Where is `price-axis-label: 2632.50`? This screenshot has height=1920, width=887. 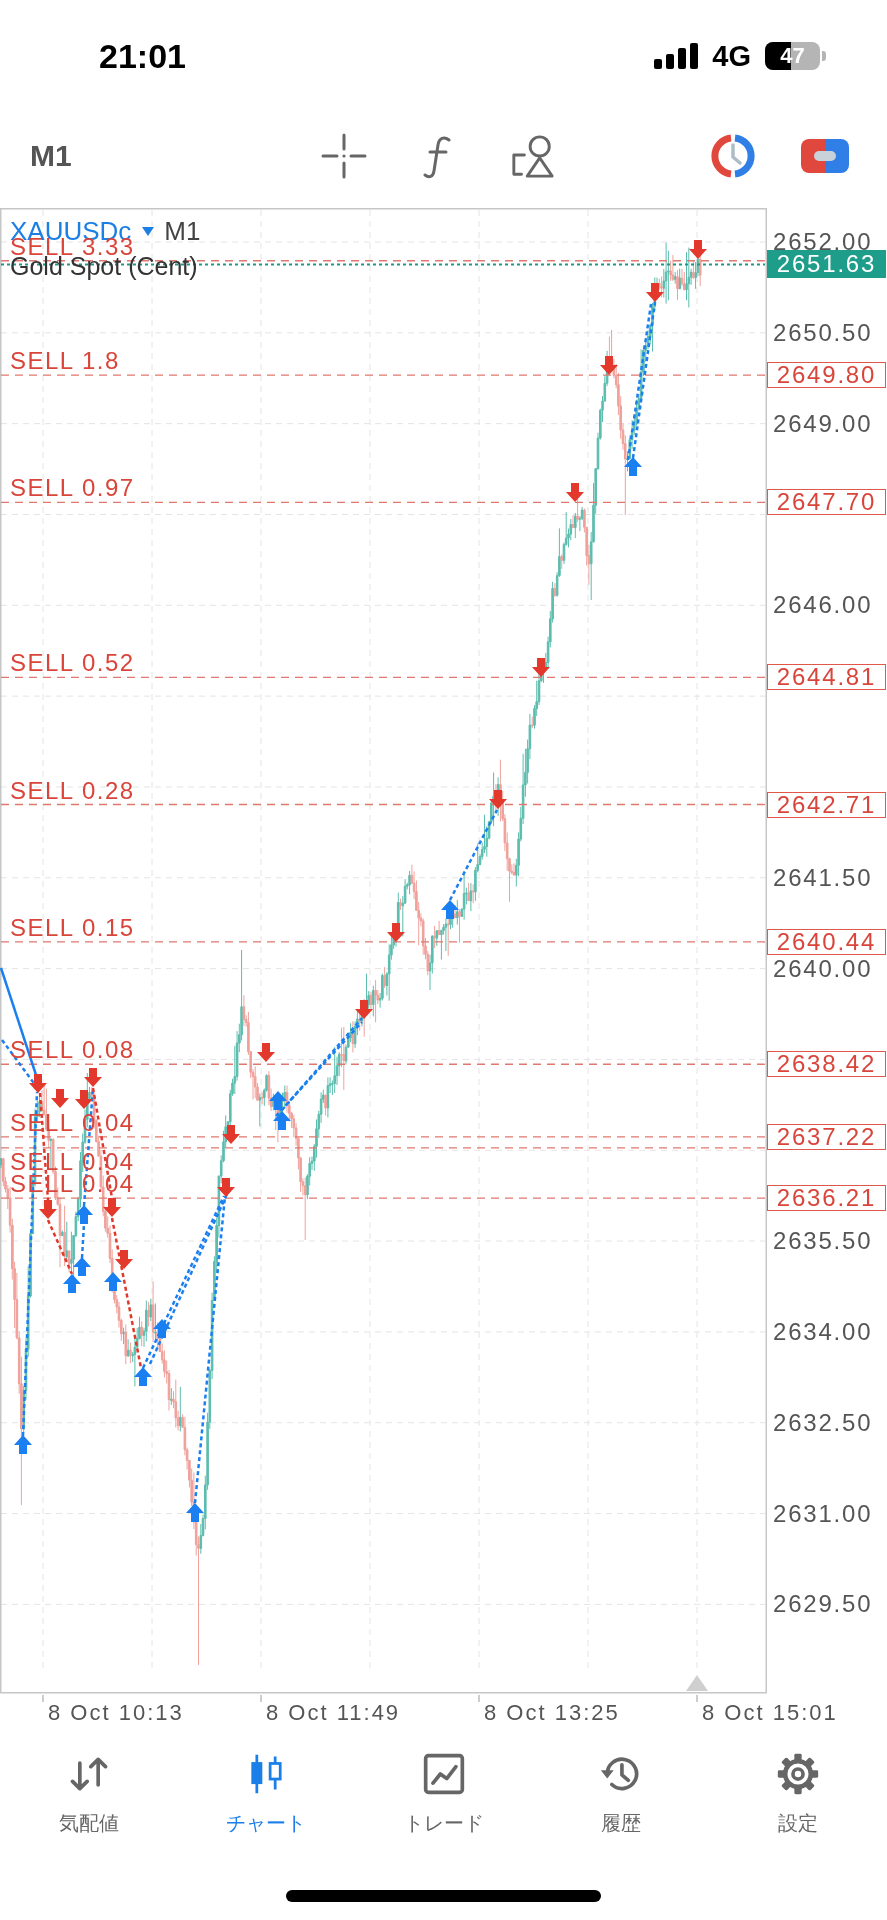
price-axis-label: 2632.50 is located at coordinates (823, 1422).